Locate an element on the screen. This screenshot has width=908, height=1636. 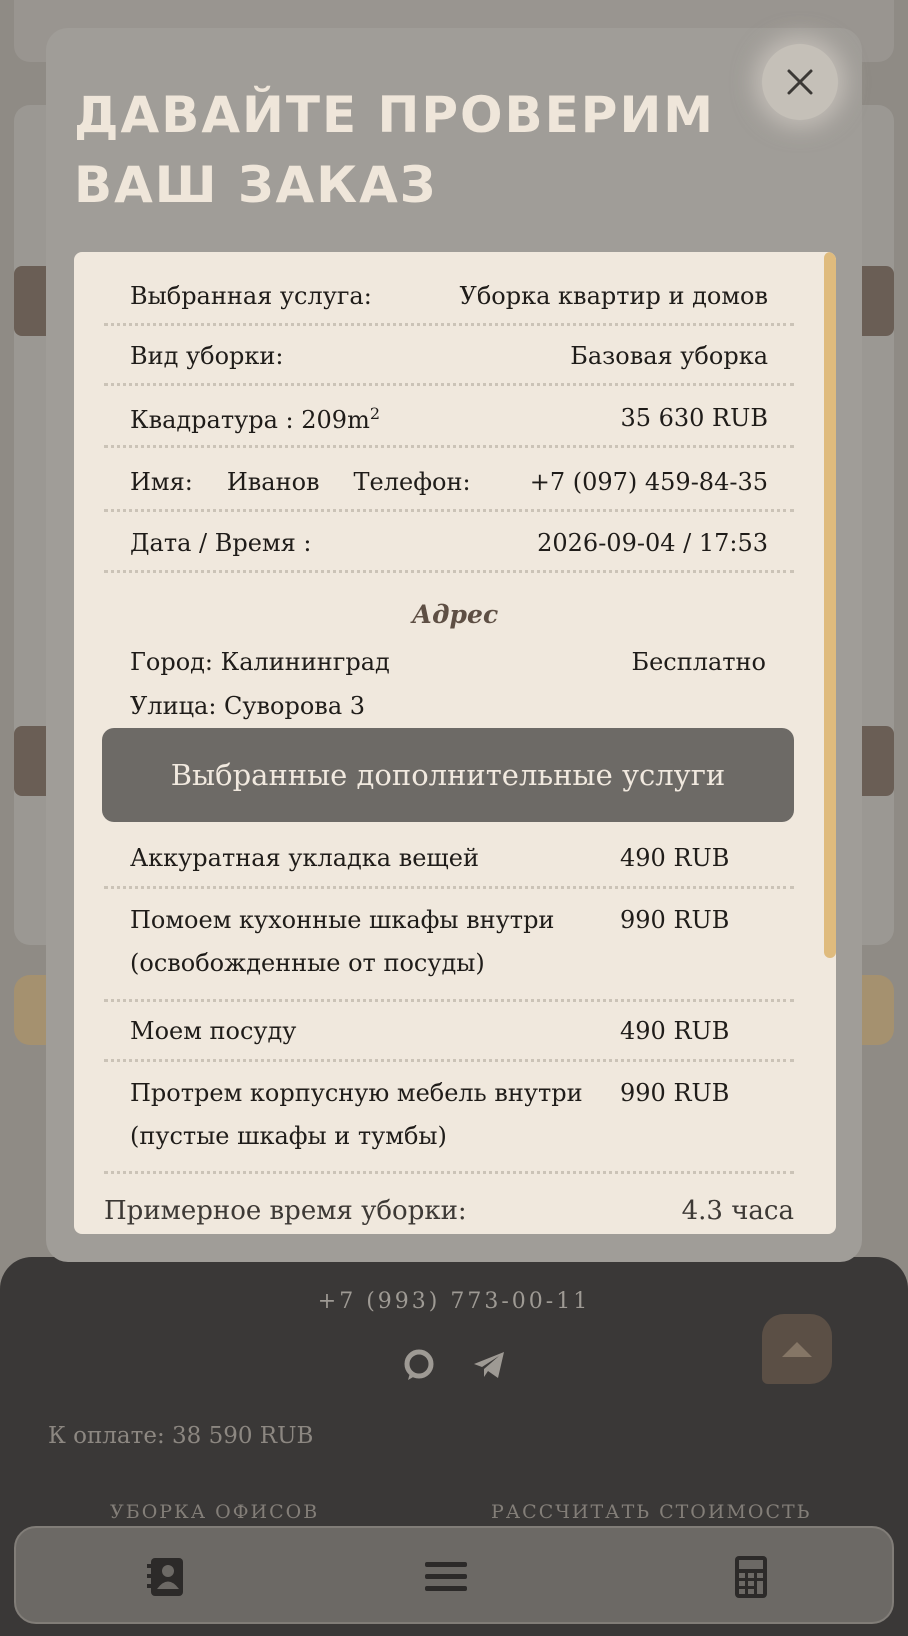
nav-contacts is located at coordinates (167, 1577).